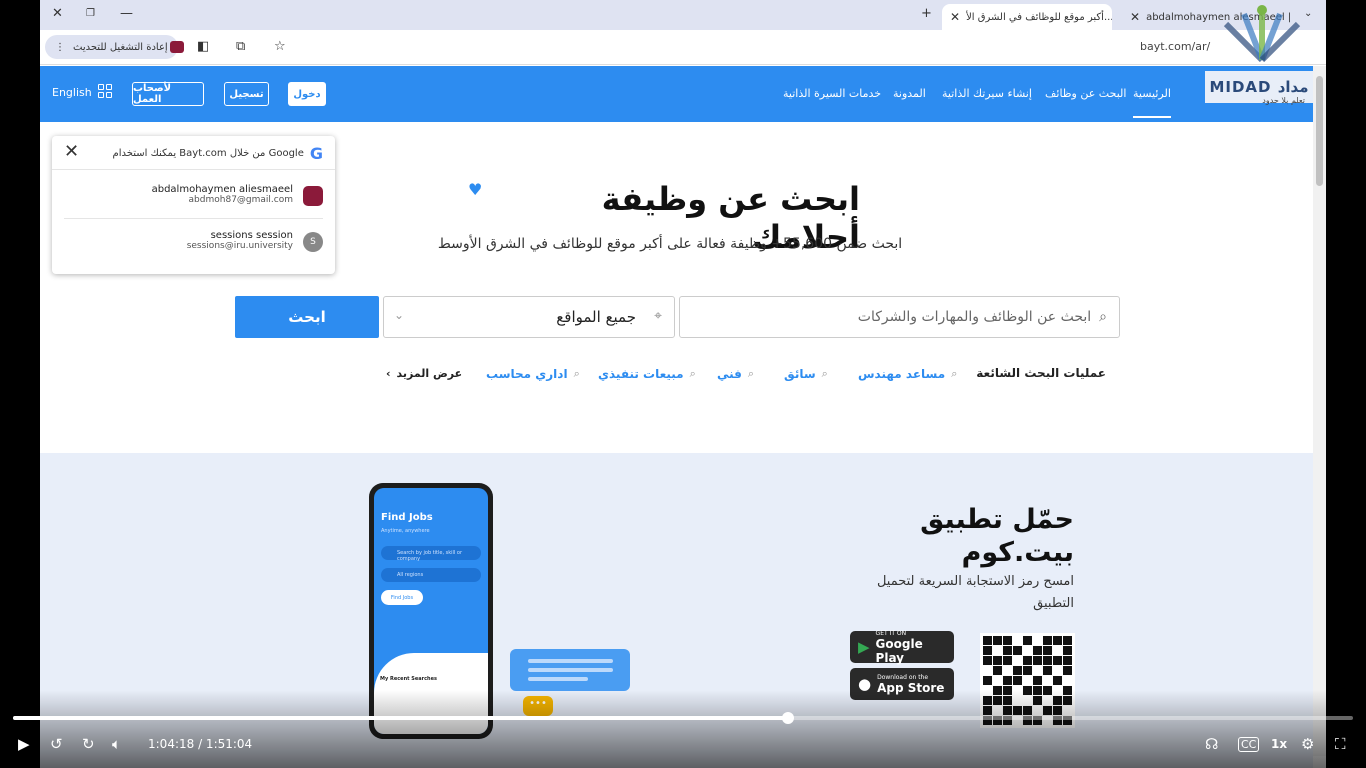 The width and height of the screenshot is (1366, 768). Describe the element at coordinates (1283, 100) in the screenshot. I see `logo-tagline: تعلم بلا حدود` at that location.